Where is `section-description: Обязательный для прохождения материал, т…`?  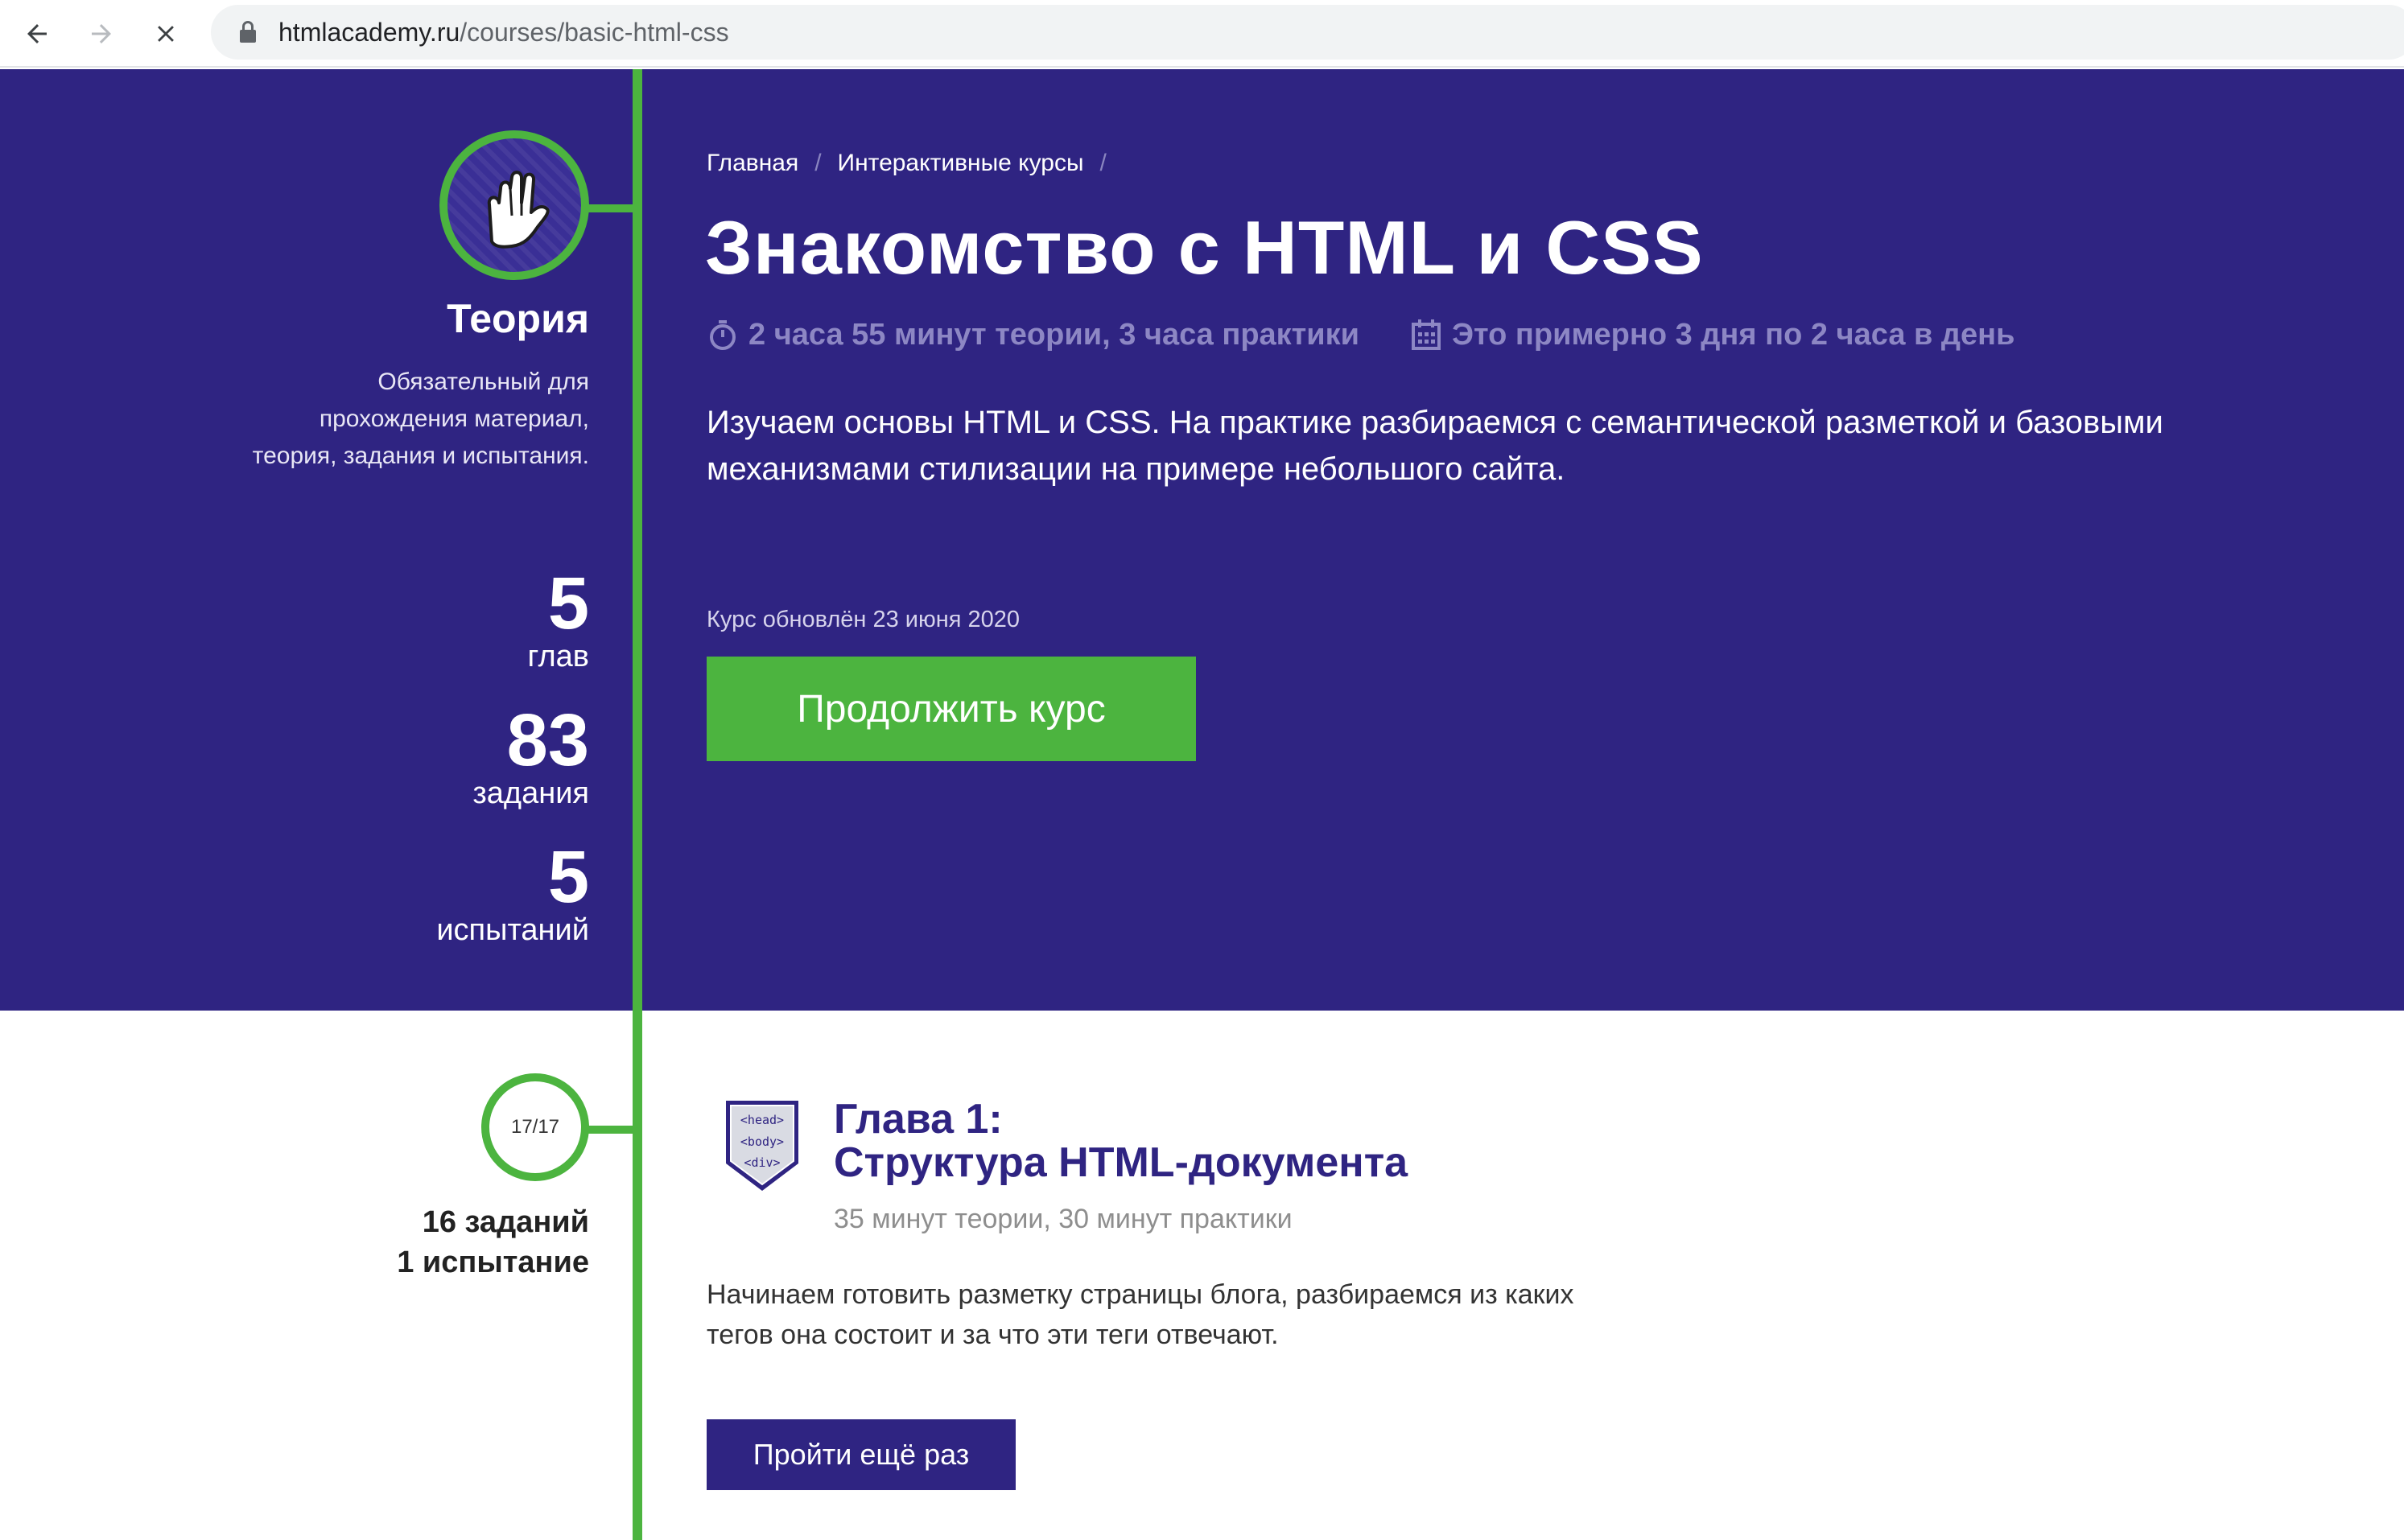
section-description: Обязательный для прохождения материал, т… is located at coordinates (420, 419).